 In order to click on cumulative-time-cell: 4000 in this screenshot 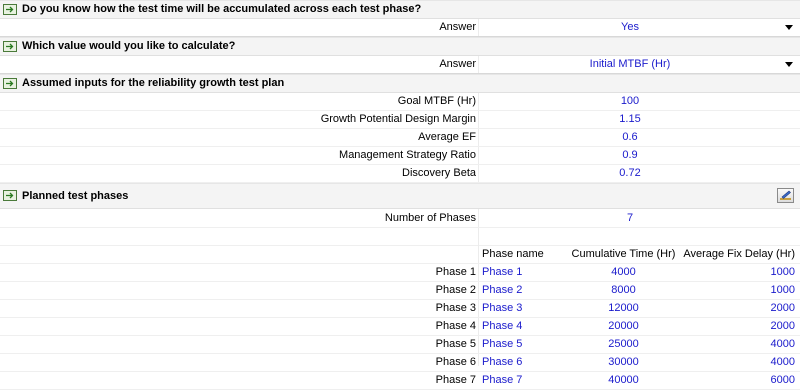, I will do `click(623, 272)`.